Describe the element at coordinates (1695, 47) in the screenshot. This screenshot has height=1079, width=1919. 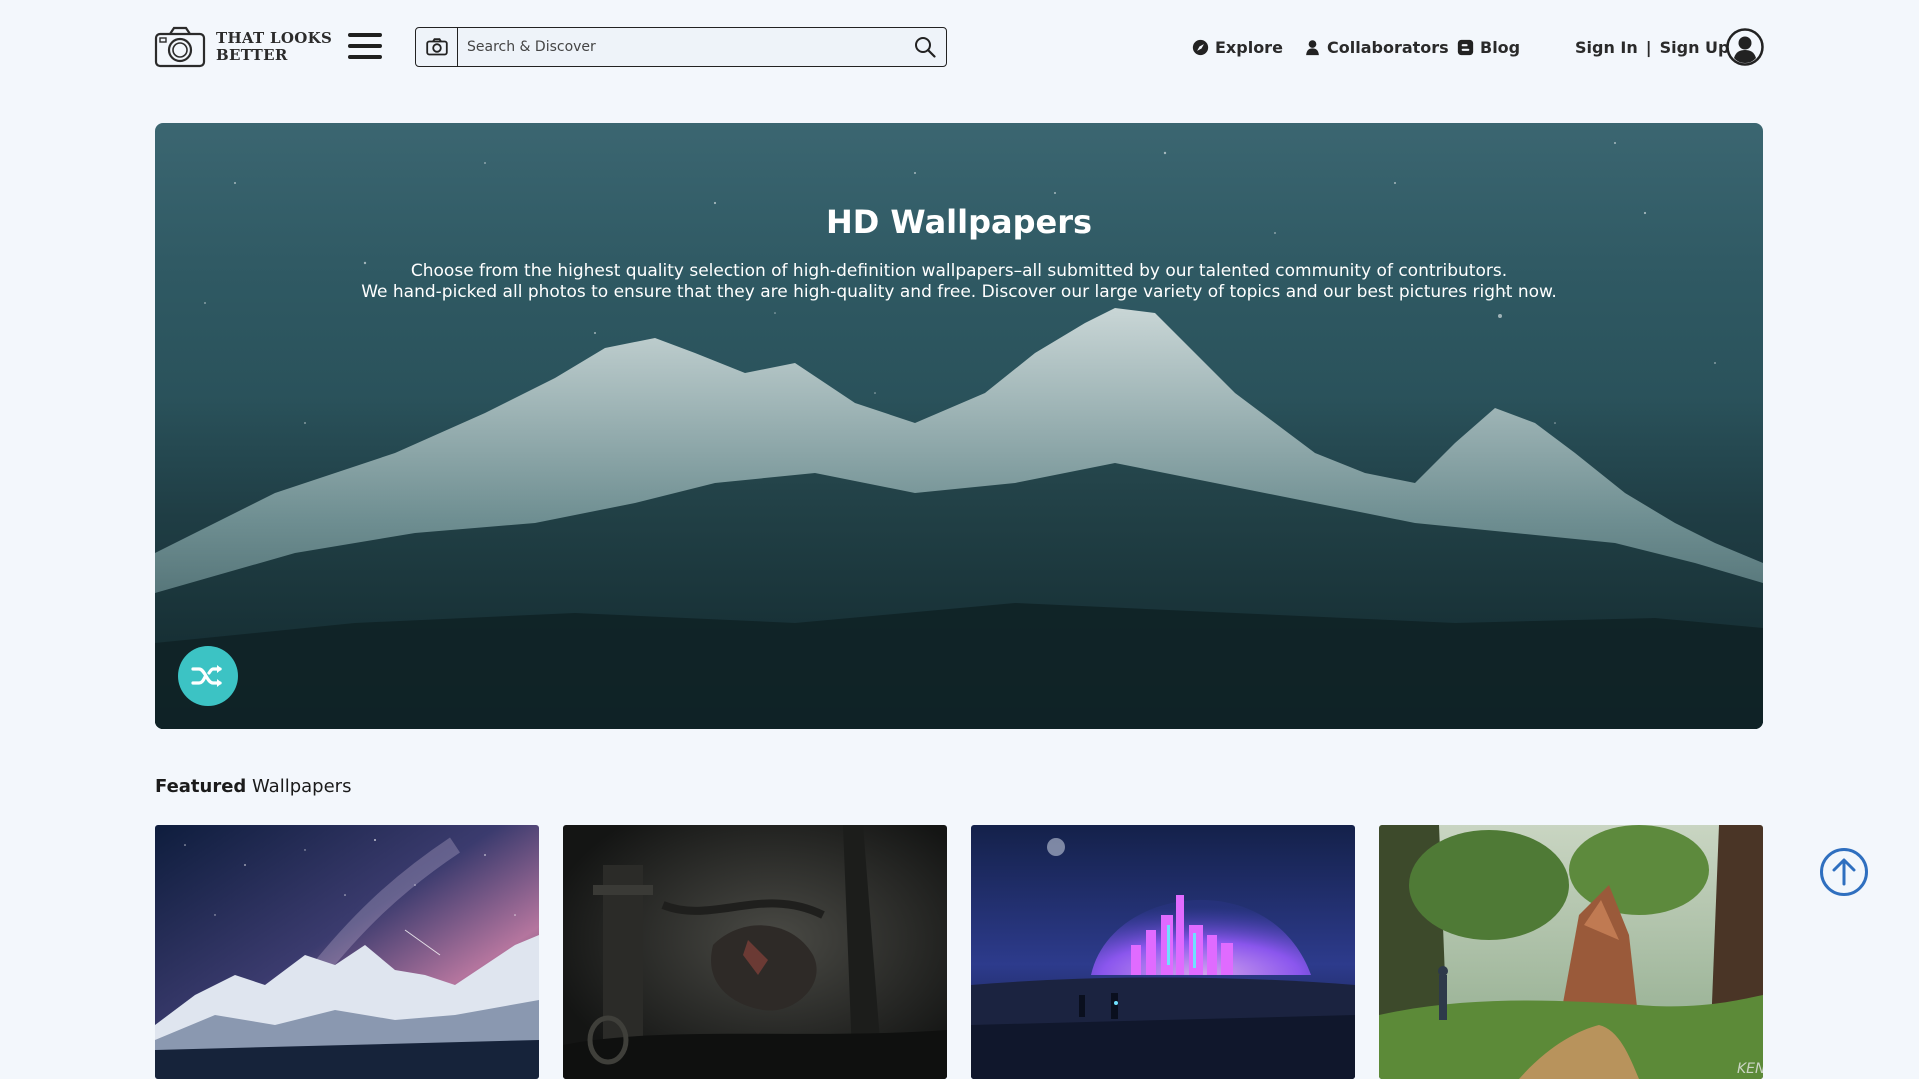
I see `sign-up-link: Sign Up` at that location.